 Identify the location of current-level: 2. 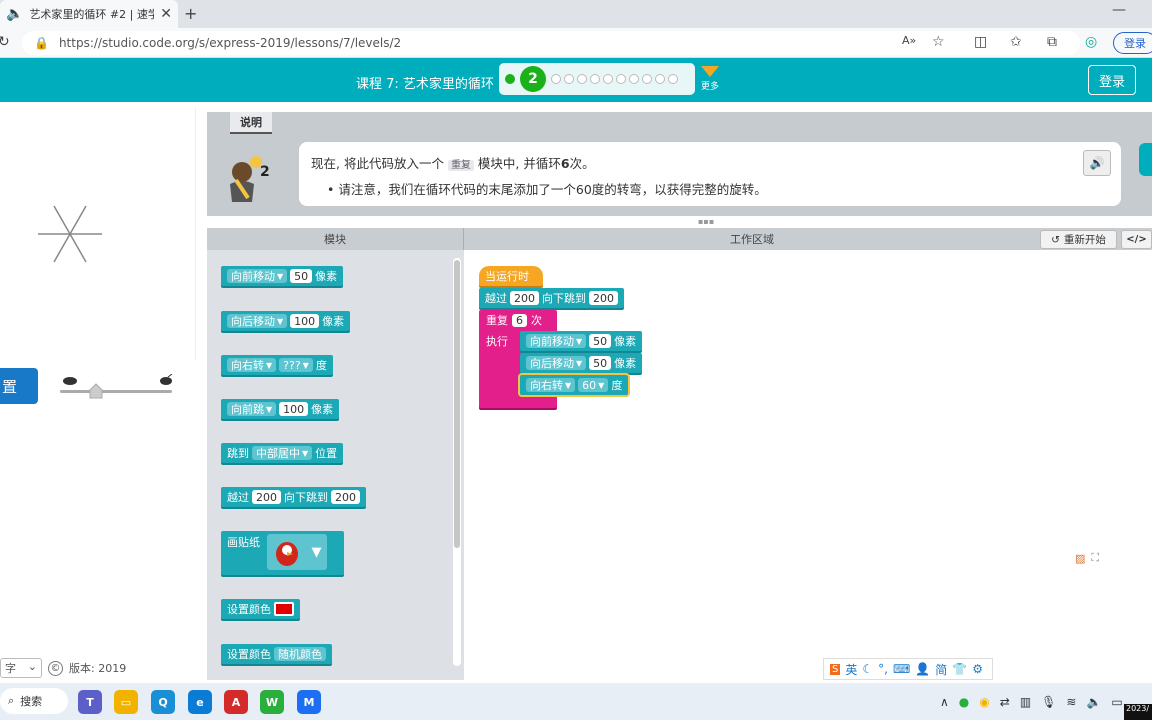
(533, 79).